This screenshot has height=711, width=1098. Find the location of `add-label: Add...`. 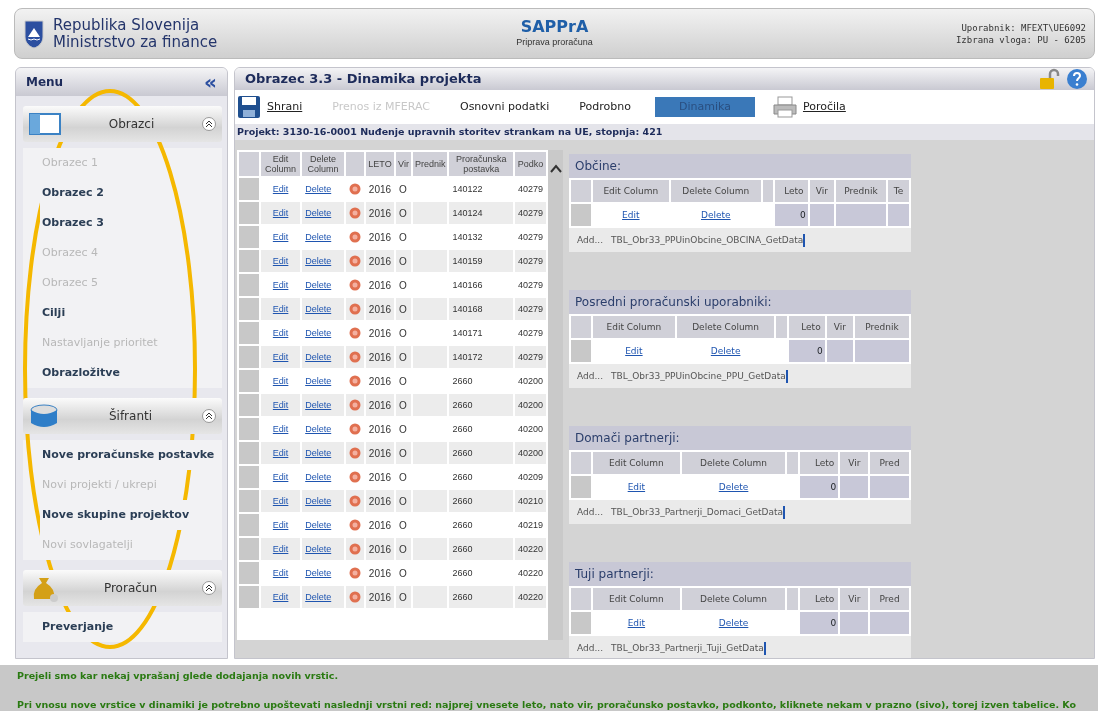

add-label: Add... is located at coordinates (590, 240).